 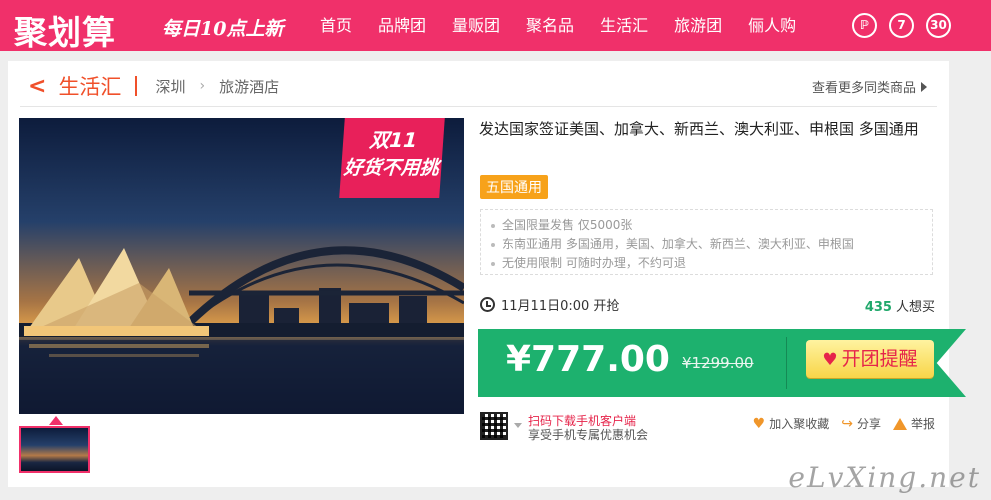 I want to click on breadcrumb-divider, so click(x=136, y=86).